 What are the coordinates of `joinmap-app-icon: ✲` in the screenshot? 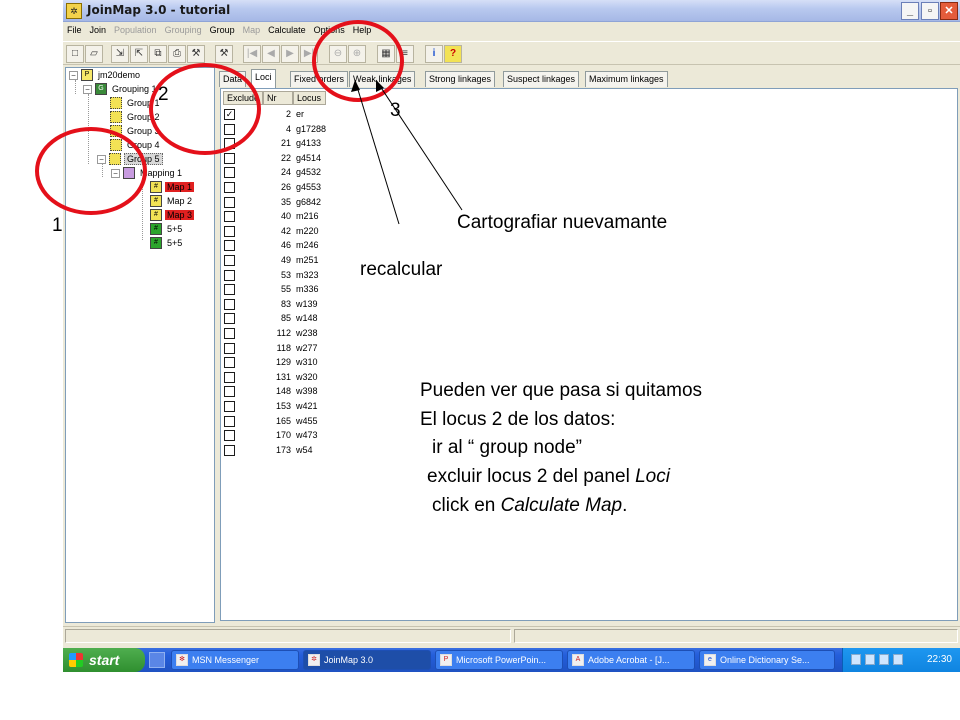 It's located at (74, 11).